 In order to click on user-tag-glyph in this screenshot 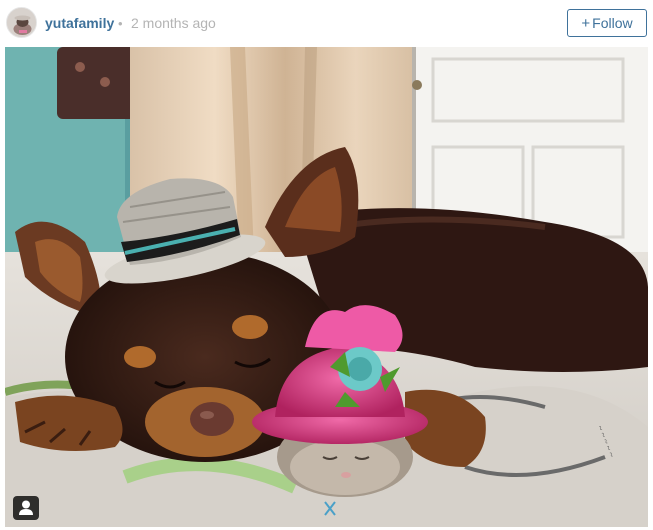, I will do `click(26, 507)`.